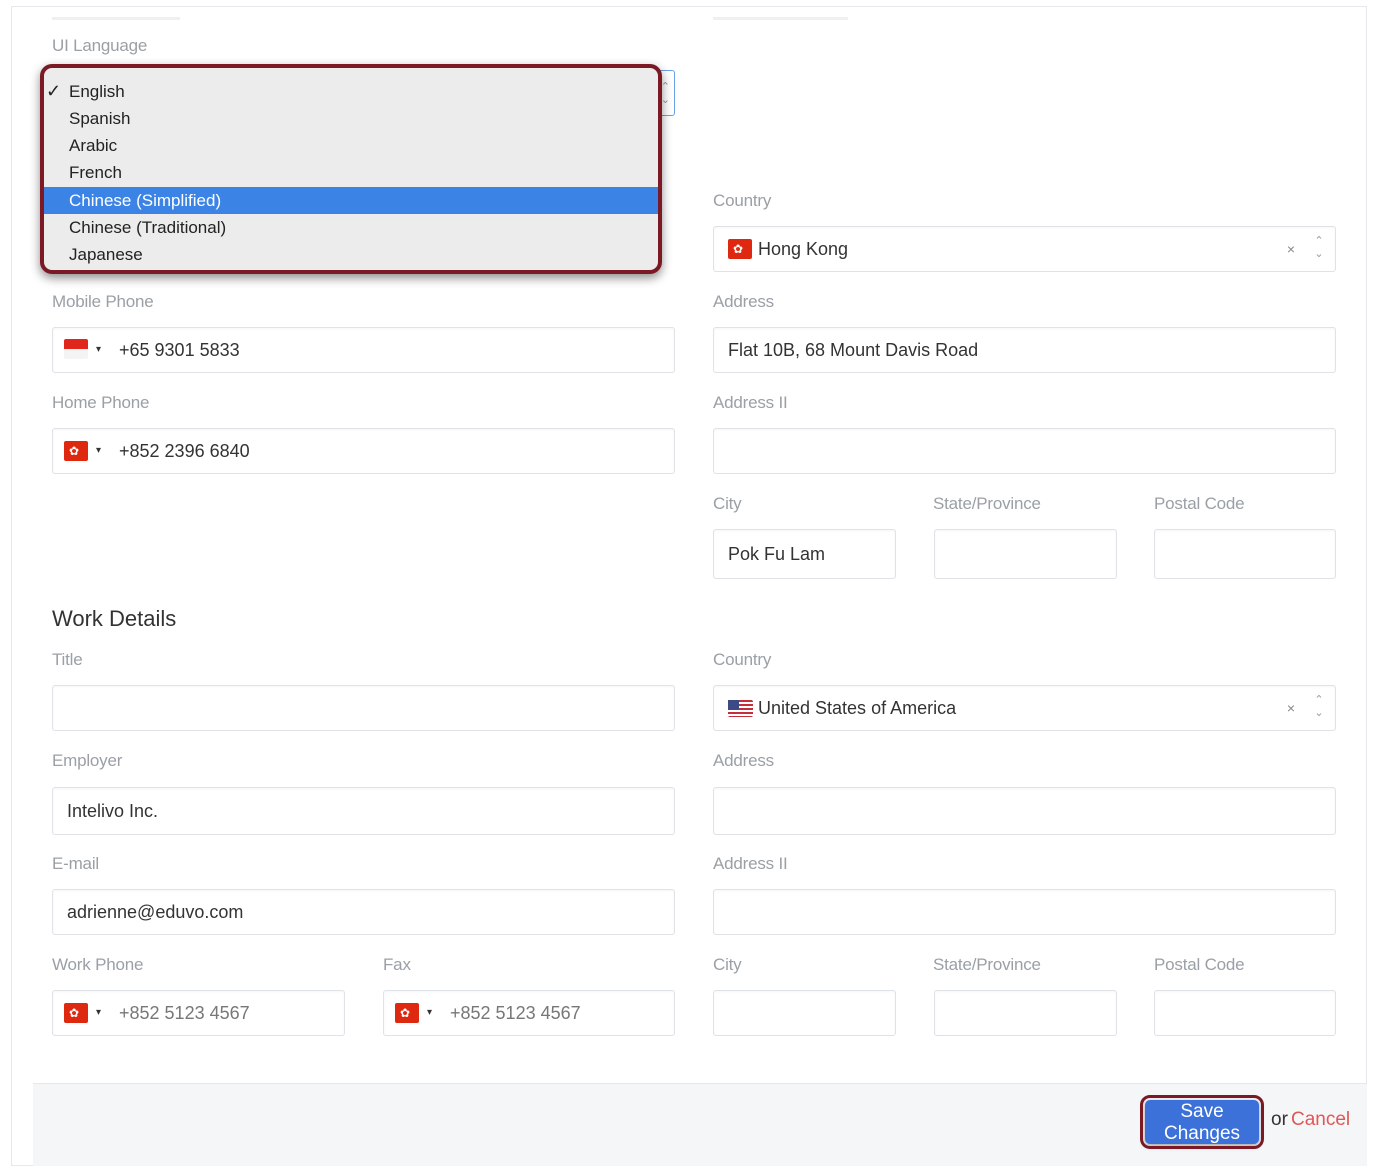  What do you see at coordinates (857, 708) in the screenshot?
I see `work-country-value: United States of America` at bounding box center [857, 708].